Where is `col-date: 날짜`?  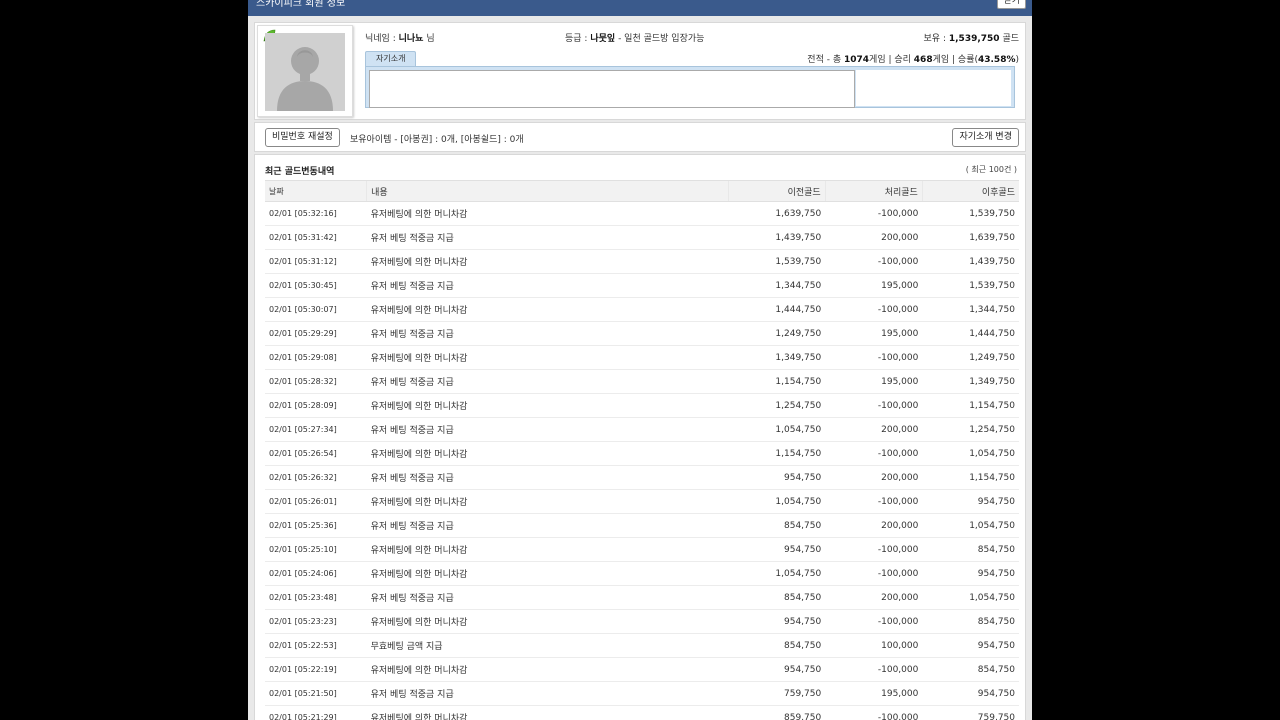
col-date: 날짜 is located at coordinates (316, 191).